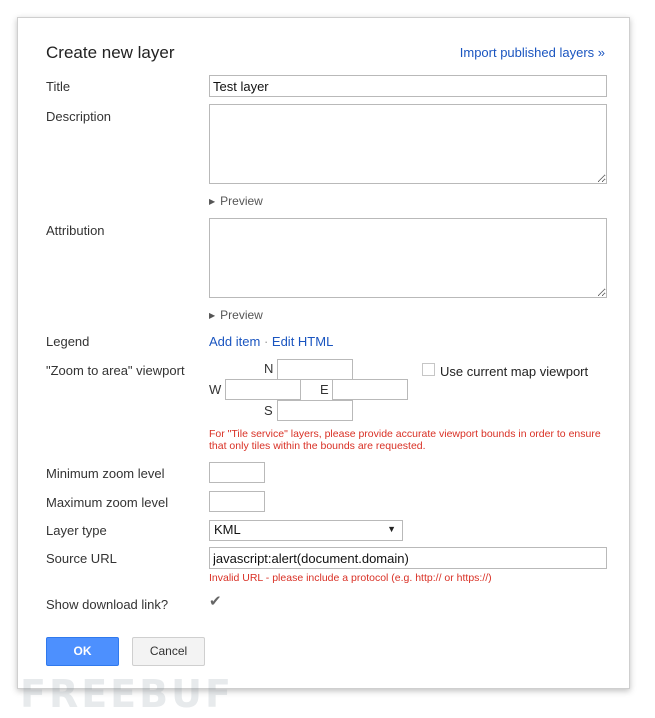  What do you see at coordinates (302, 341) in the screenshot?
I see `legend-edit-html-link: Edit HTML` at bounding box center [302, 341].